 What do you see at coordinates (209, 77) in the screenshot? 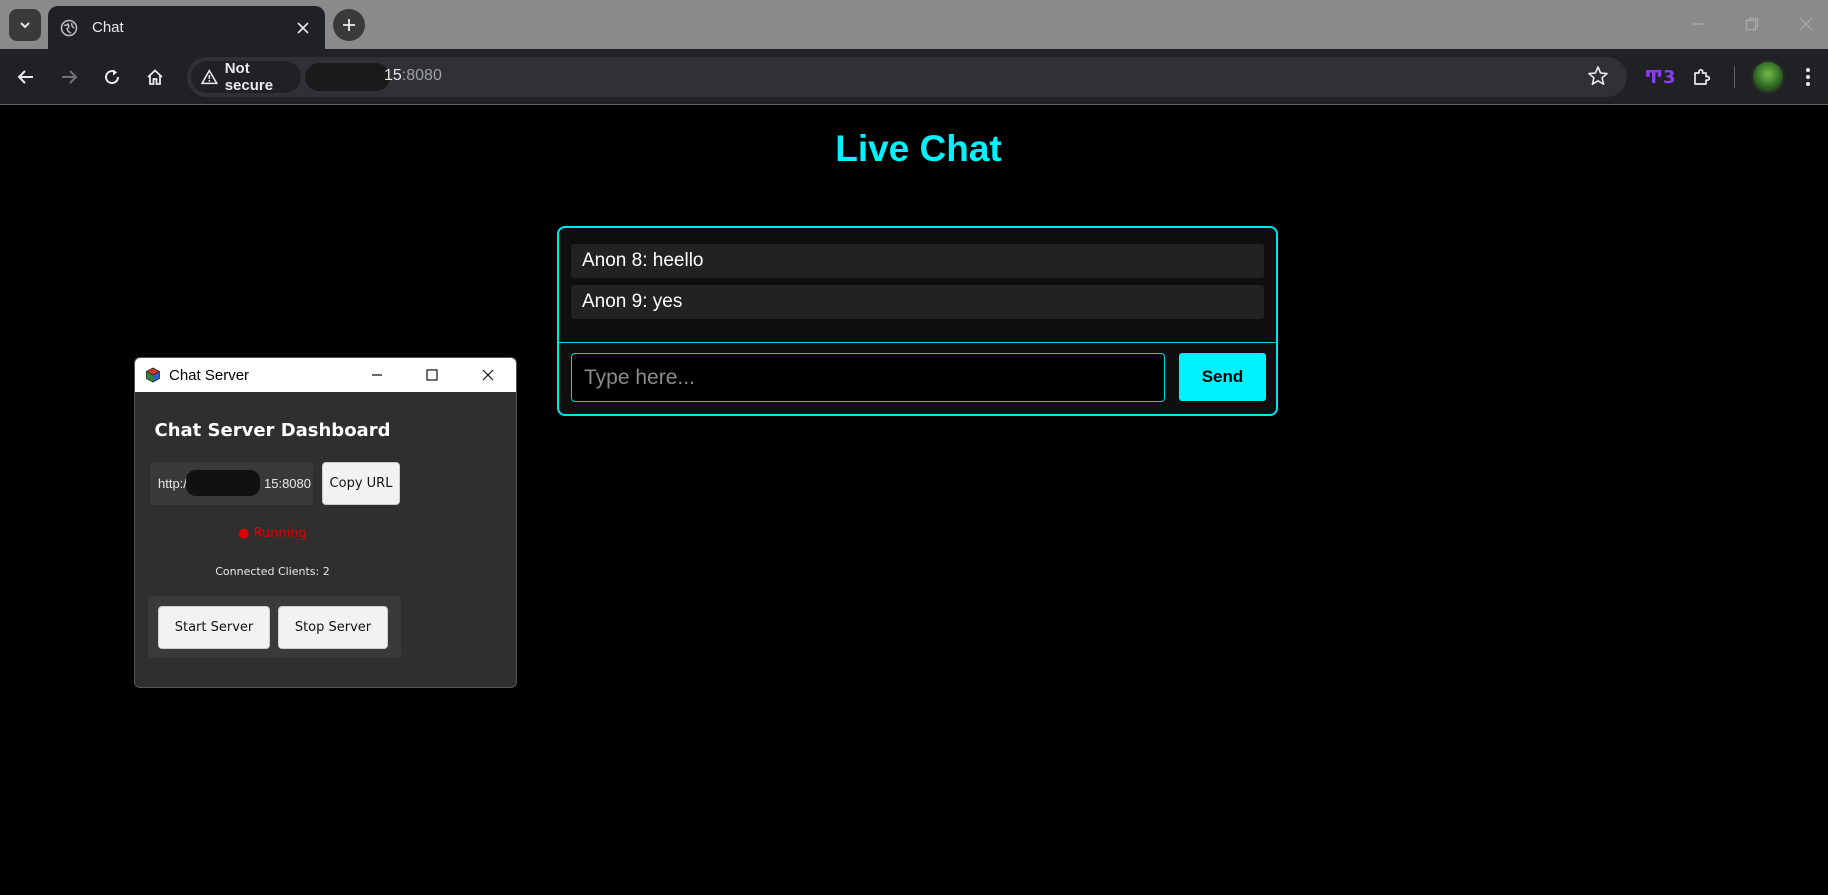
I see `warning-icon` at bounding box center [209, 77].